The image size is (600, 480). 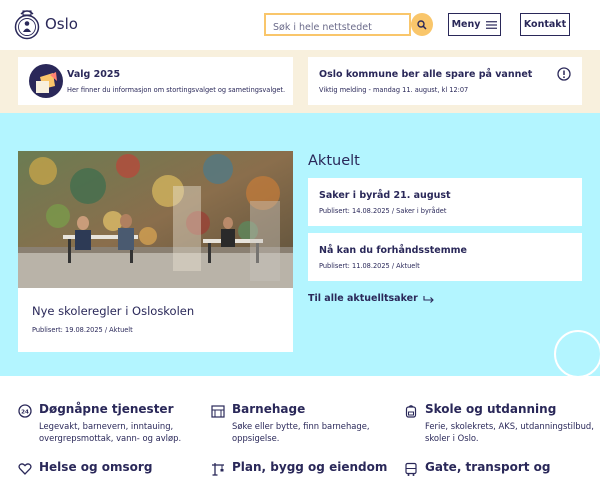 I want to click on contact-button: Kontakt, so click(x=545, y=24).